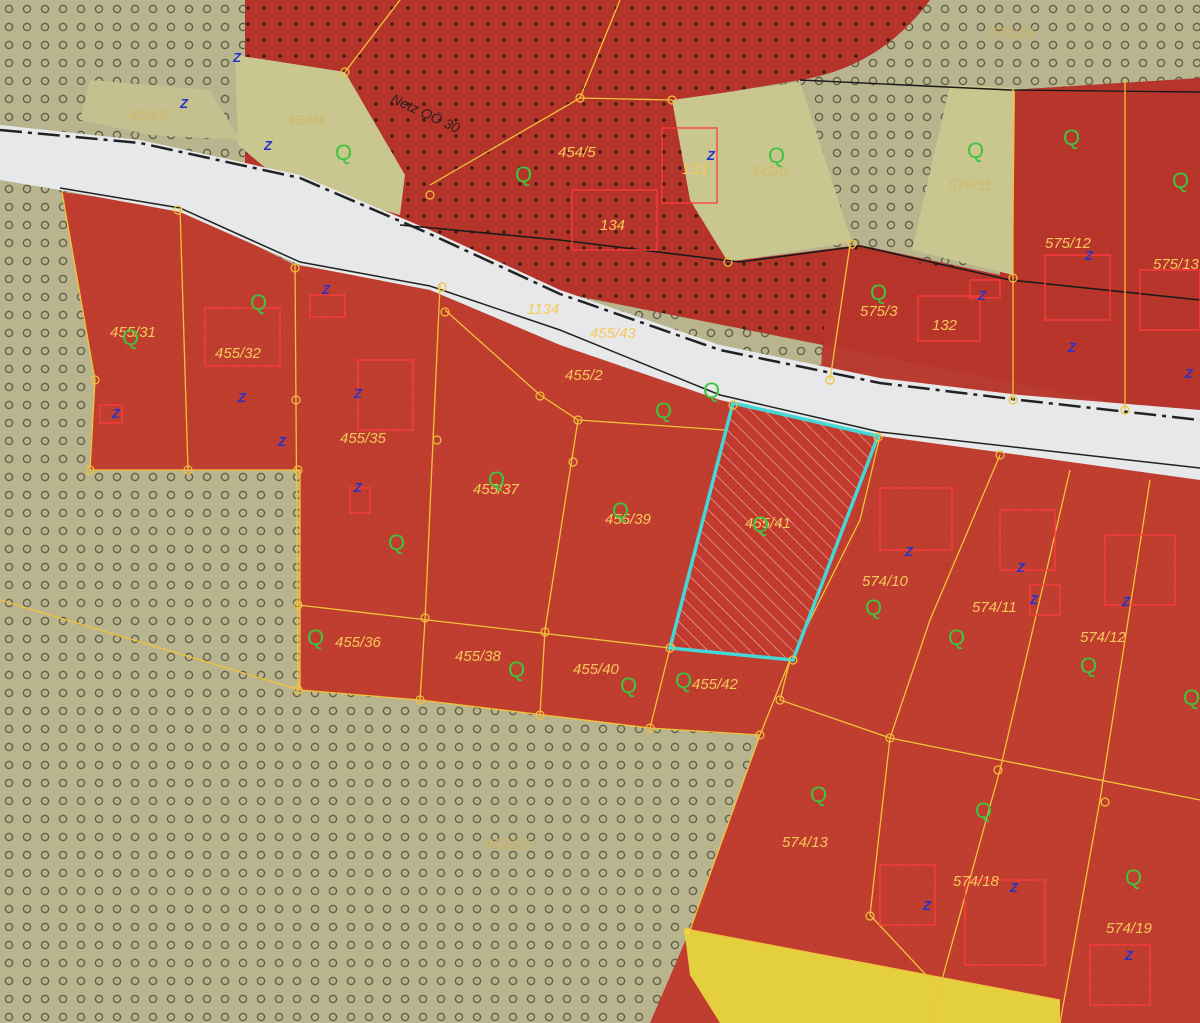 The image size is (1200, 1023). What do you see at coordinates (1176, 264) in the screenshot?
I see `label-575-13: 575/13` at bounding box center [1176, 264].